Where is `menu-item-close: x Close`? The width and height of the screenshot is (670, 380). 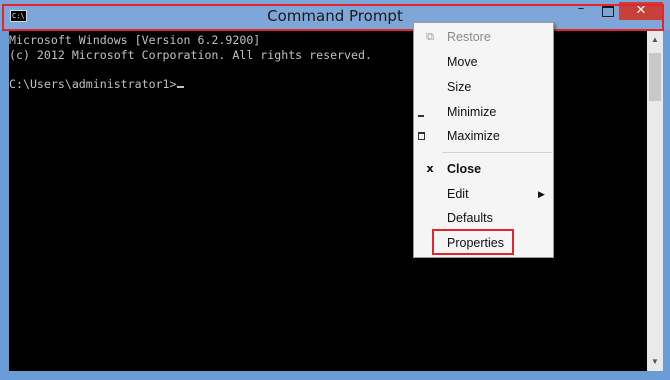 menu-item-close: x Close is located at coordinates (483, 169).